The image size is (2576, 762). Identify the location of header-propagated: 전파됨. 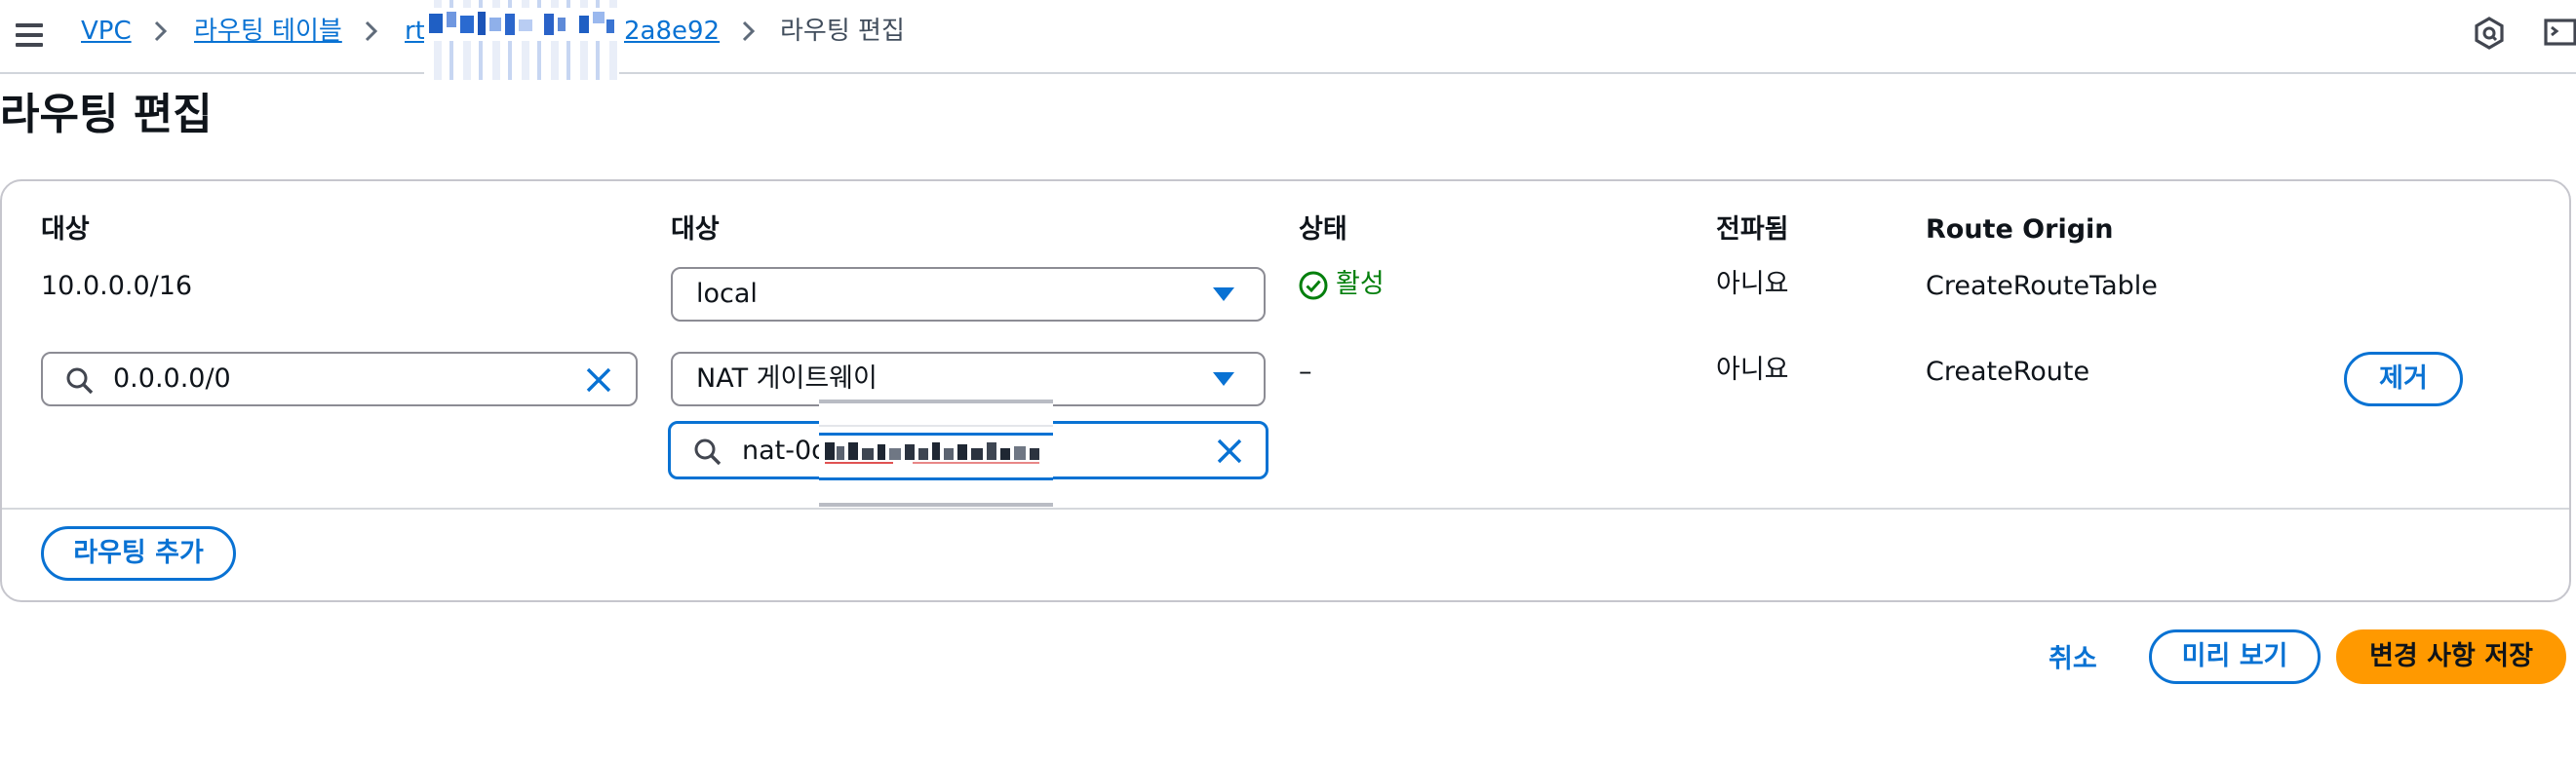
(1752, 229).